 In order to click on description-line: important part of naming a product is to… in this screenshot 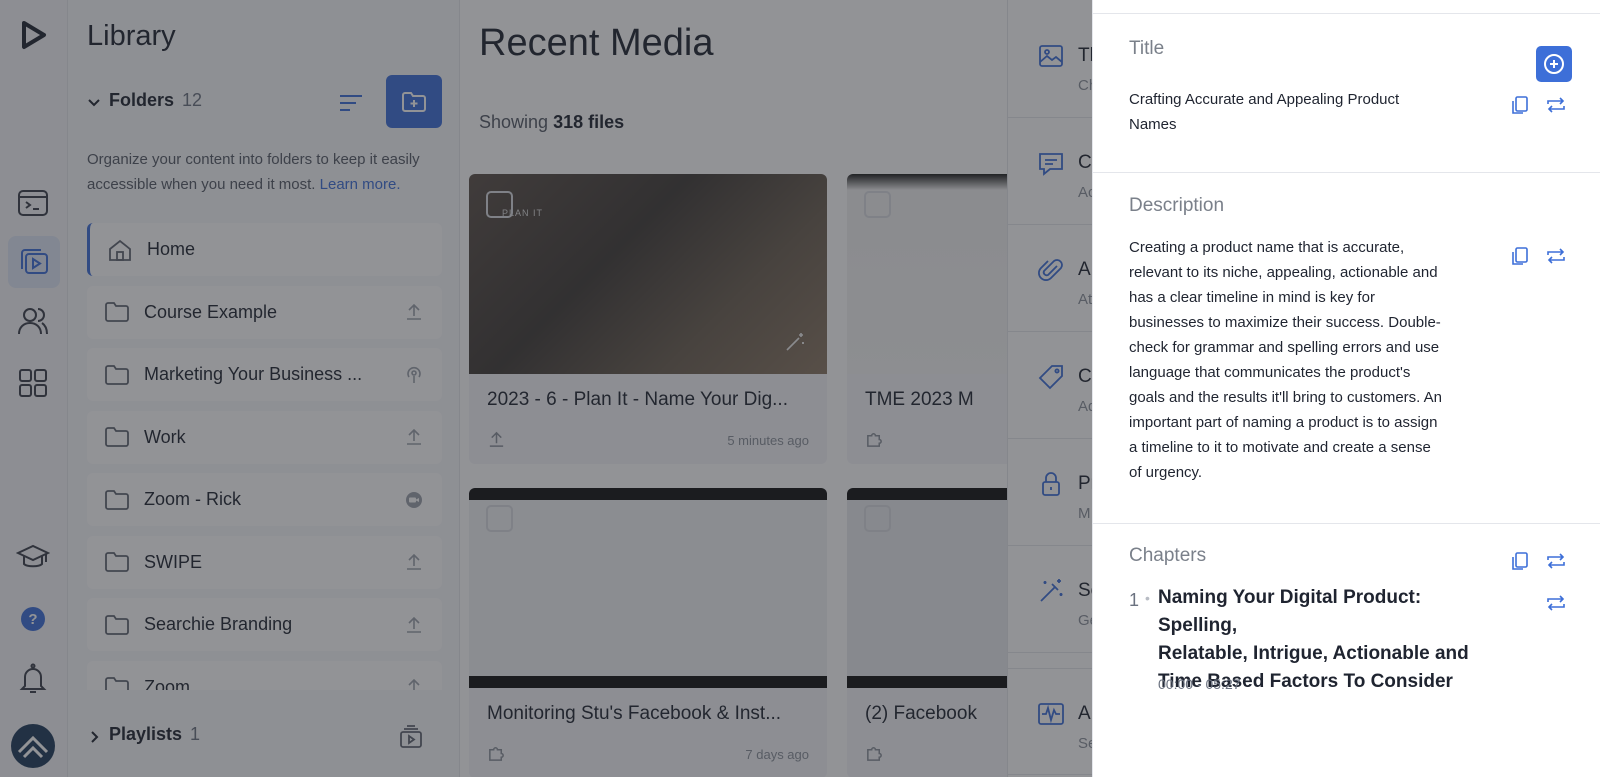, I will do `click(1283, 422)`.